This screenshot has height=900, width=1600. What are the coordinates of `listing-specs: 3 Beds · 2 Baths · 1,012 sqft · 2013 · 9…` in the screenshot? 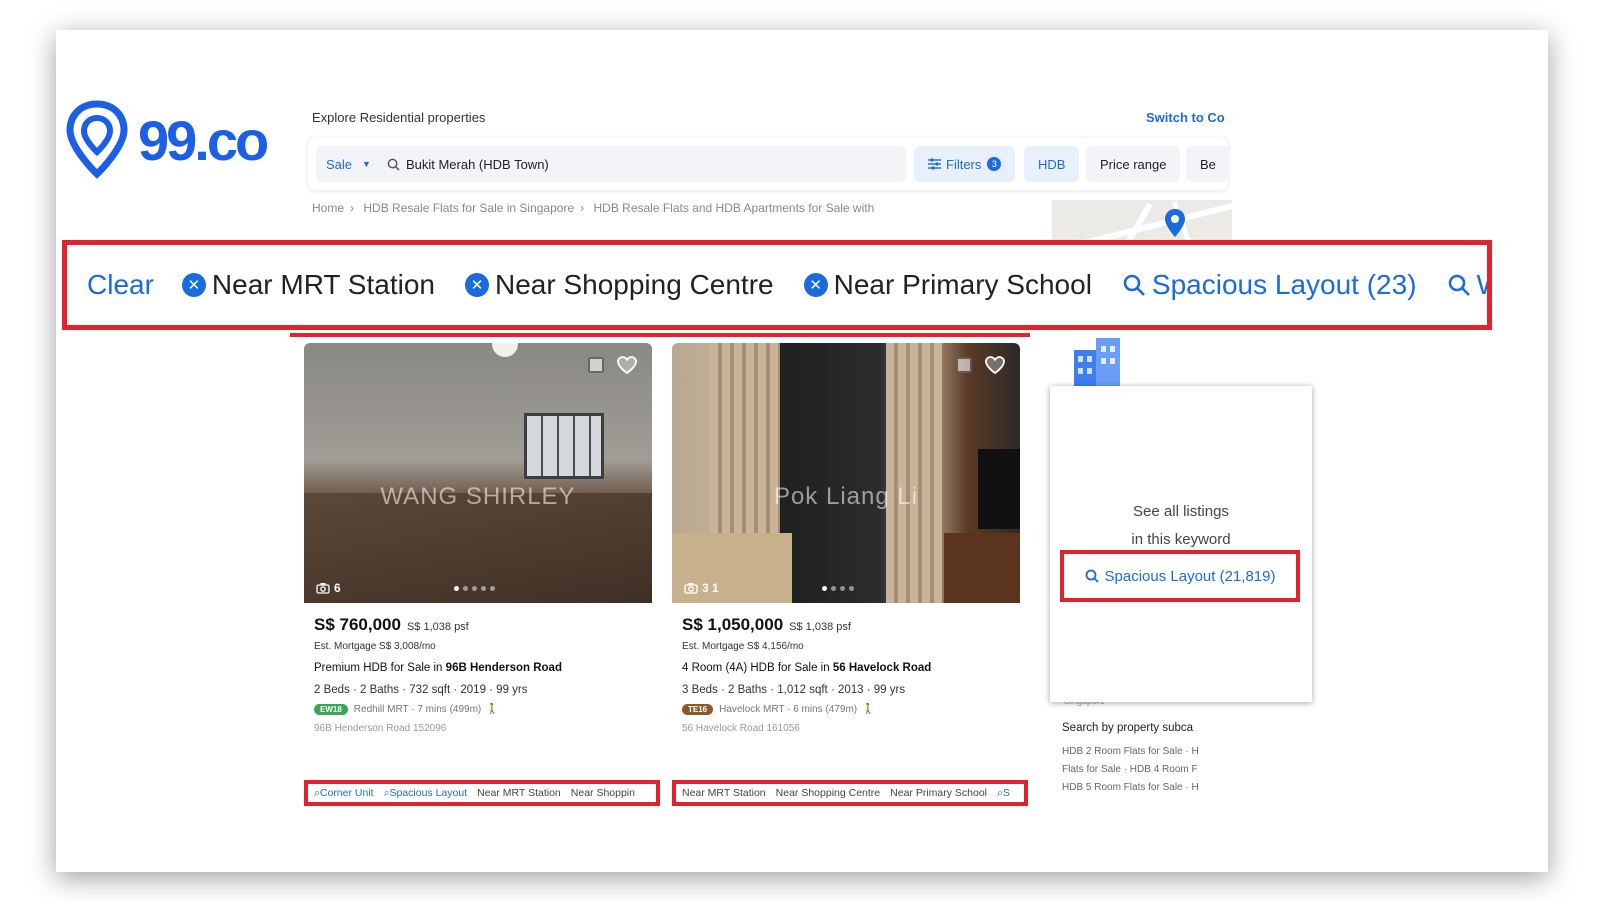 It's located at (794, 690).